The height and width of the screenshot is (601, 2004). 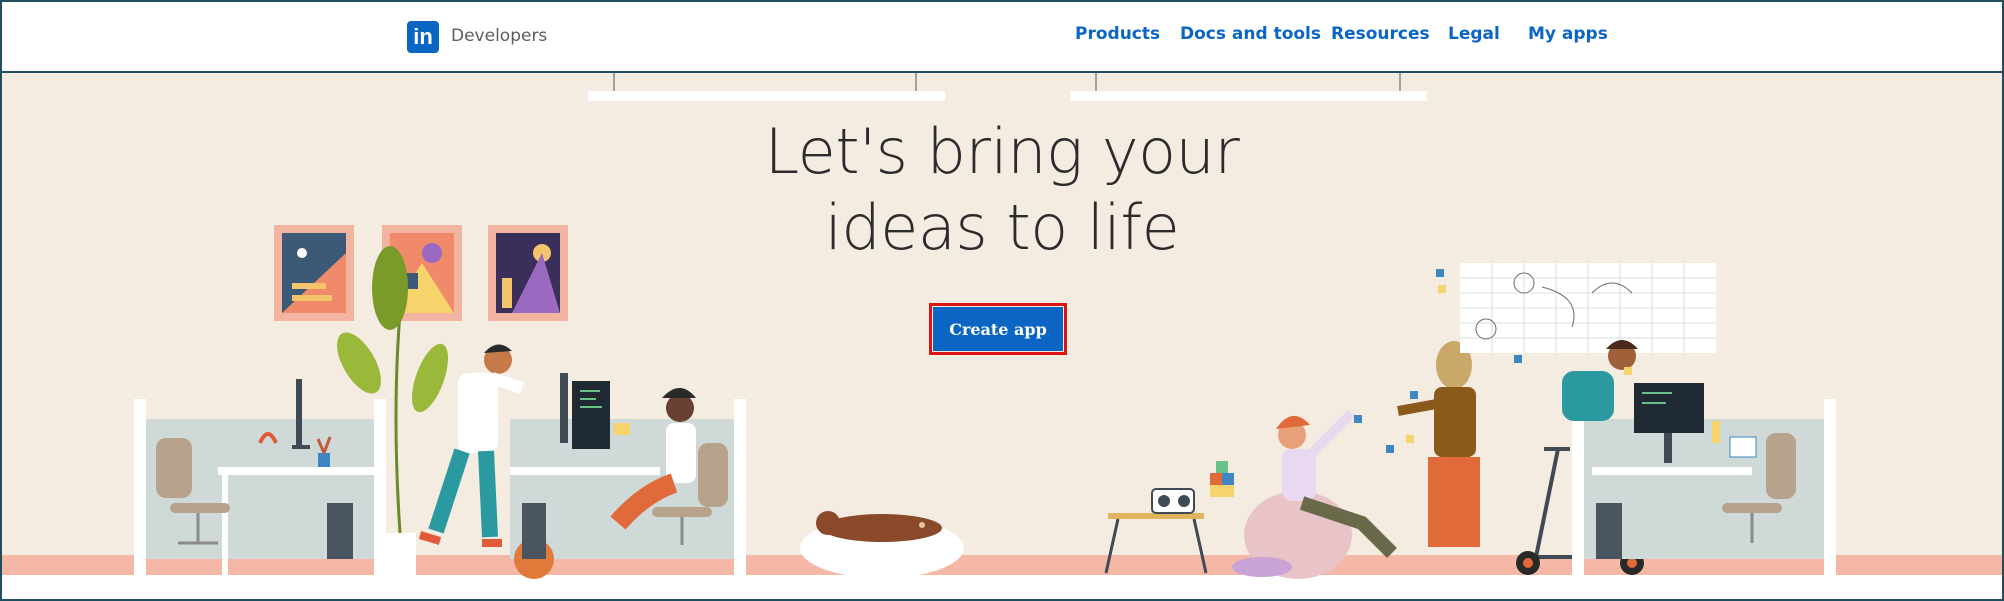 I want to click on dog-on-bed, so click(x=882, y=544).